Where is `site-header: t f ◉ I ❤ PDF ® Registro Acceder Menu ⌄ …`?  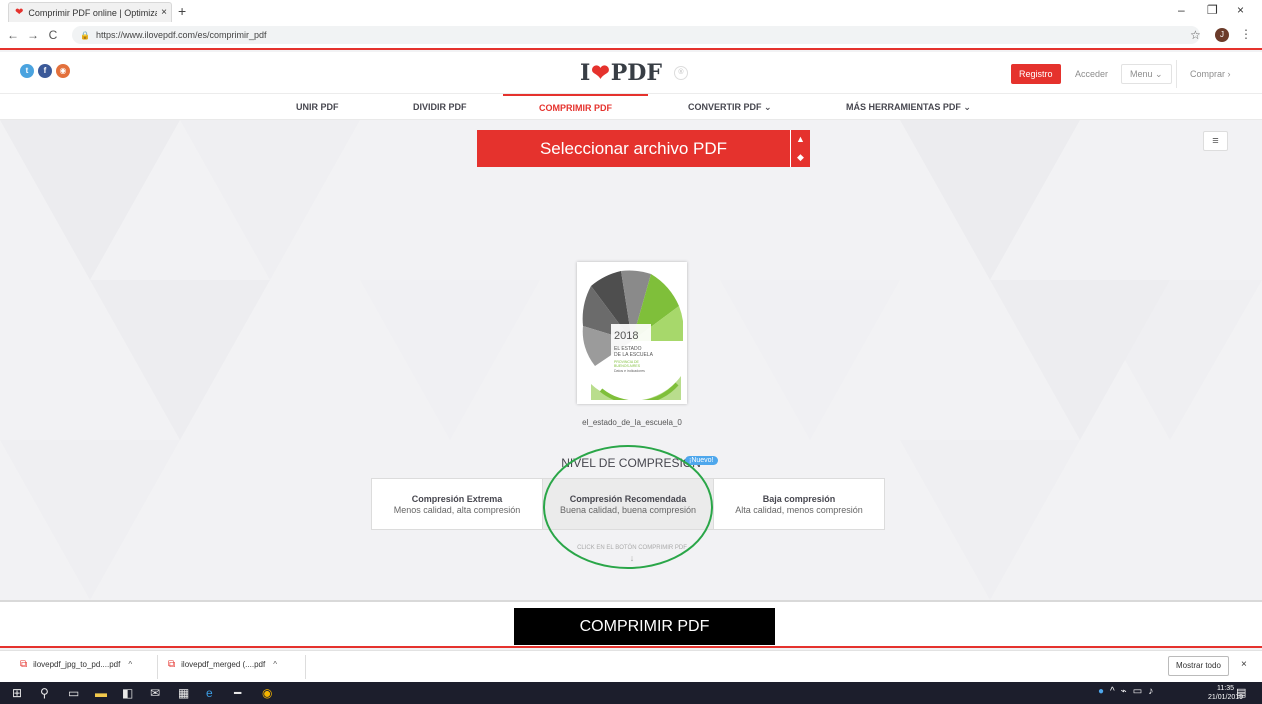 site-header: t f ◉ I ❤ PDF ® Registro Acceder Menu ⌄ … is located at coordinates (631, 73).